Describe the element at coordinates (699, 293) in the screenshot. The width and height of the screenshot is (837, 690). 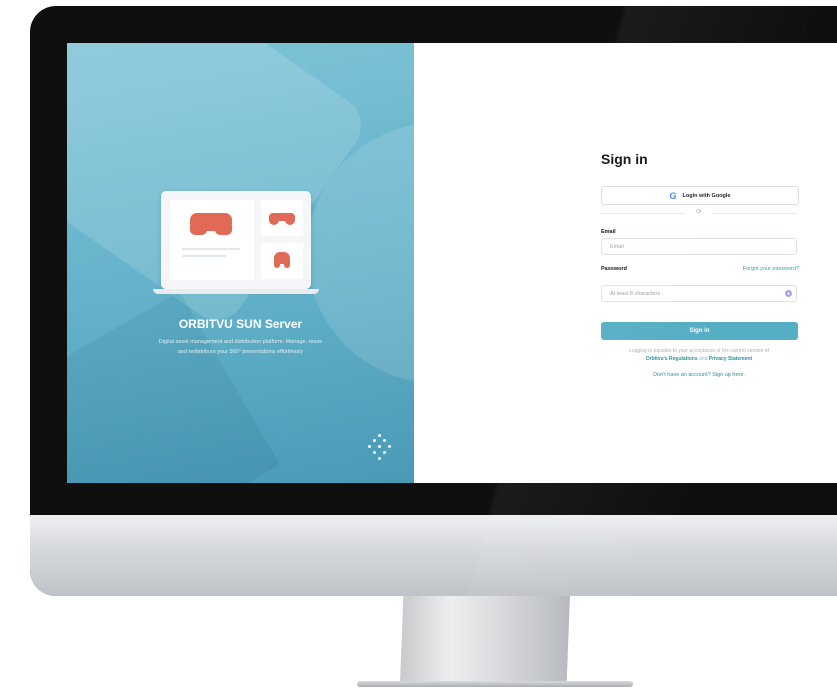
I see `password-field` at that location.